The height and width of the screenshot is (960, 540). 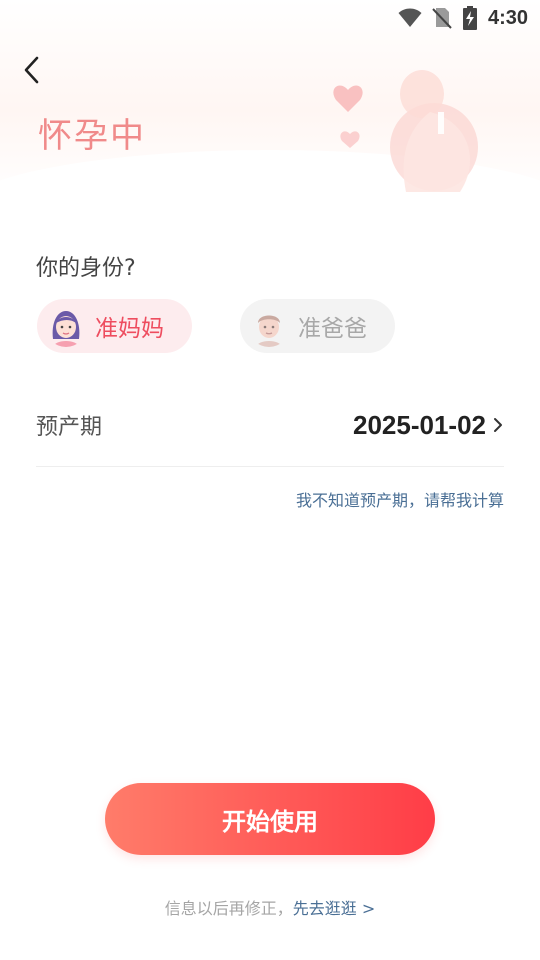 I want to click on wifi-icon, so click(x=410, y=17).